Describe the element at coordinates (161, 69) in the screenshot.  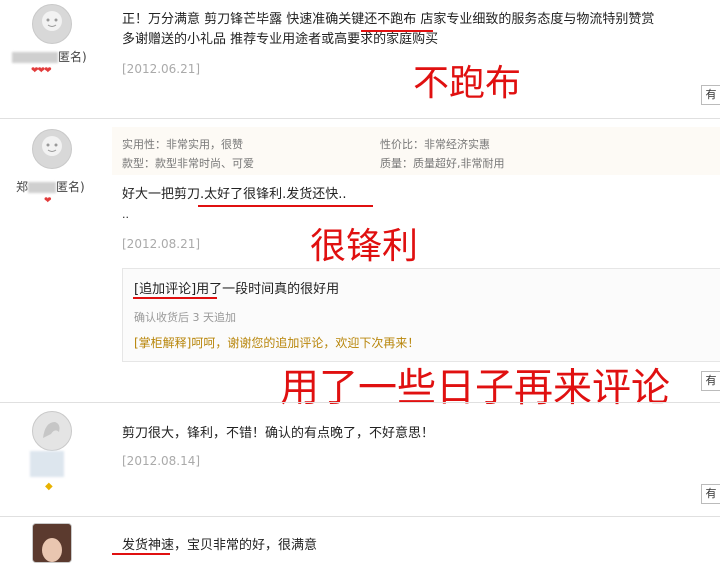
I see `review-date: [2012.06.21]` at that location.